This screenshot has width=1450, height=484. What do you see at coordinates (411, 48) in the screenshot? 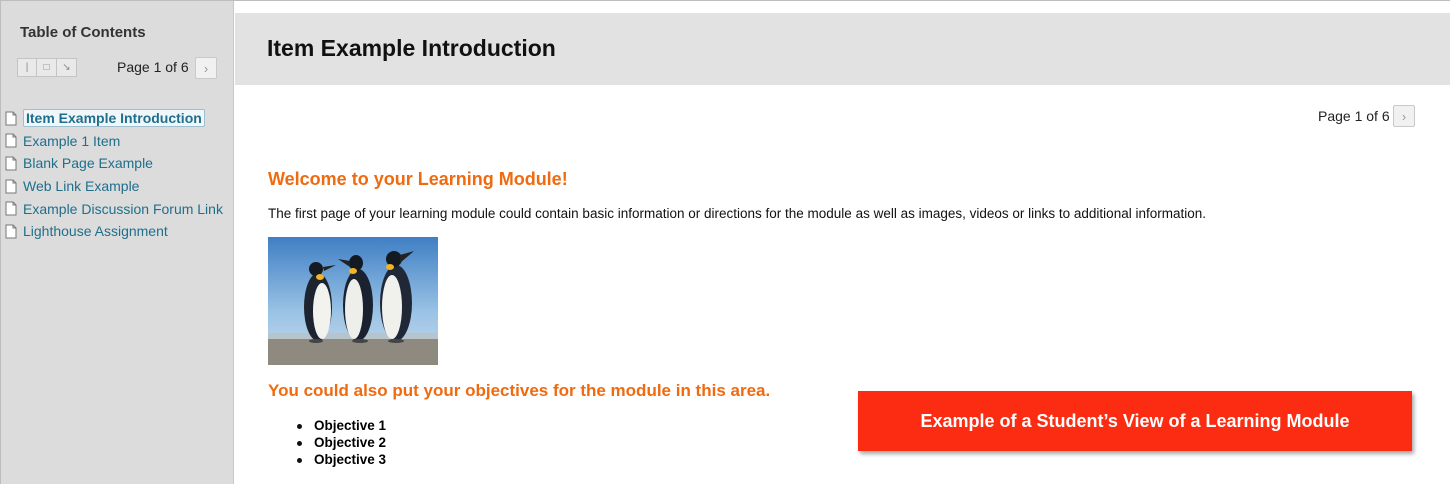
I see `page-title: Item Example Introduction` at bounding box center [411, 48].